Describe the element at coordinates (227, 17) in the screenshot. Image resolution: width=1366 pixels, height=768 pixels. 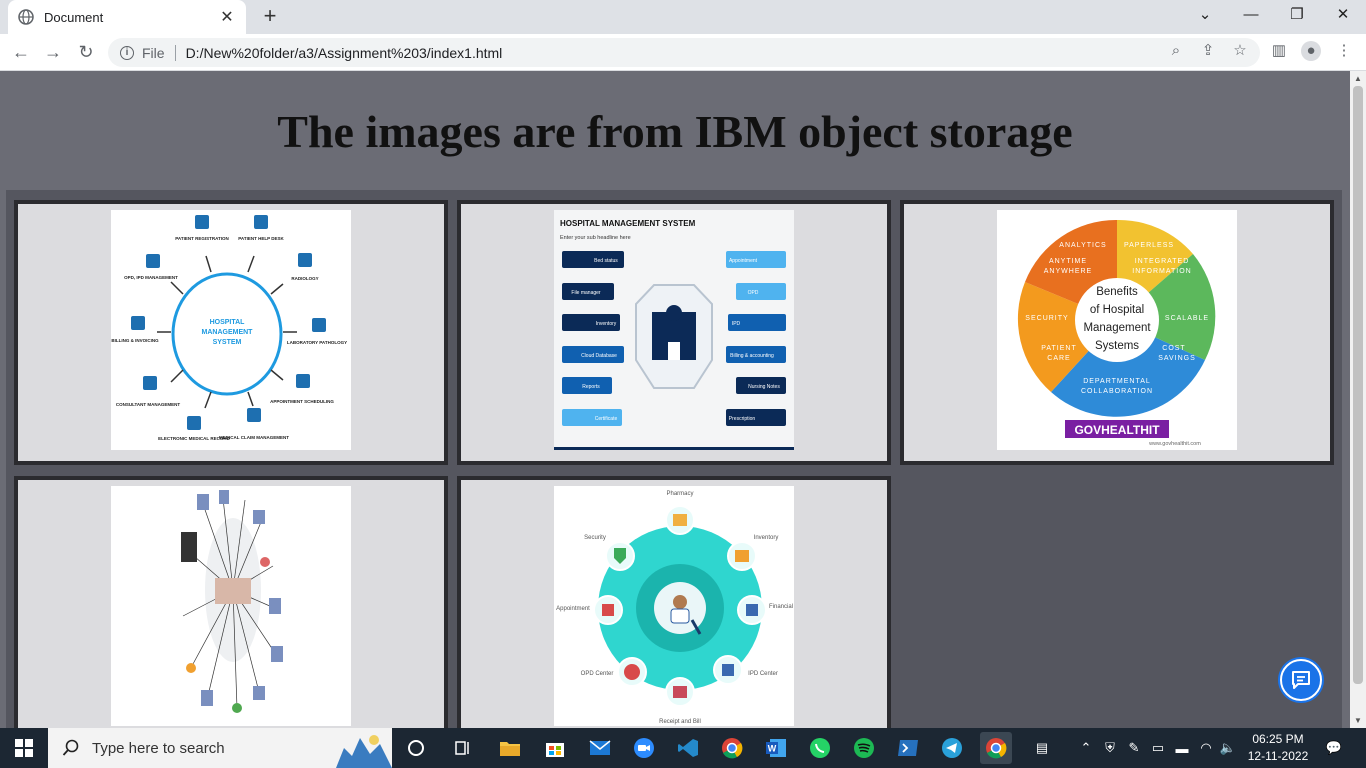
I see `tab-close-icon: ✕` at that location.